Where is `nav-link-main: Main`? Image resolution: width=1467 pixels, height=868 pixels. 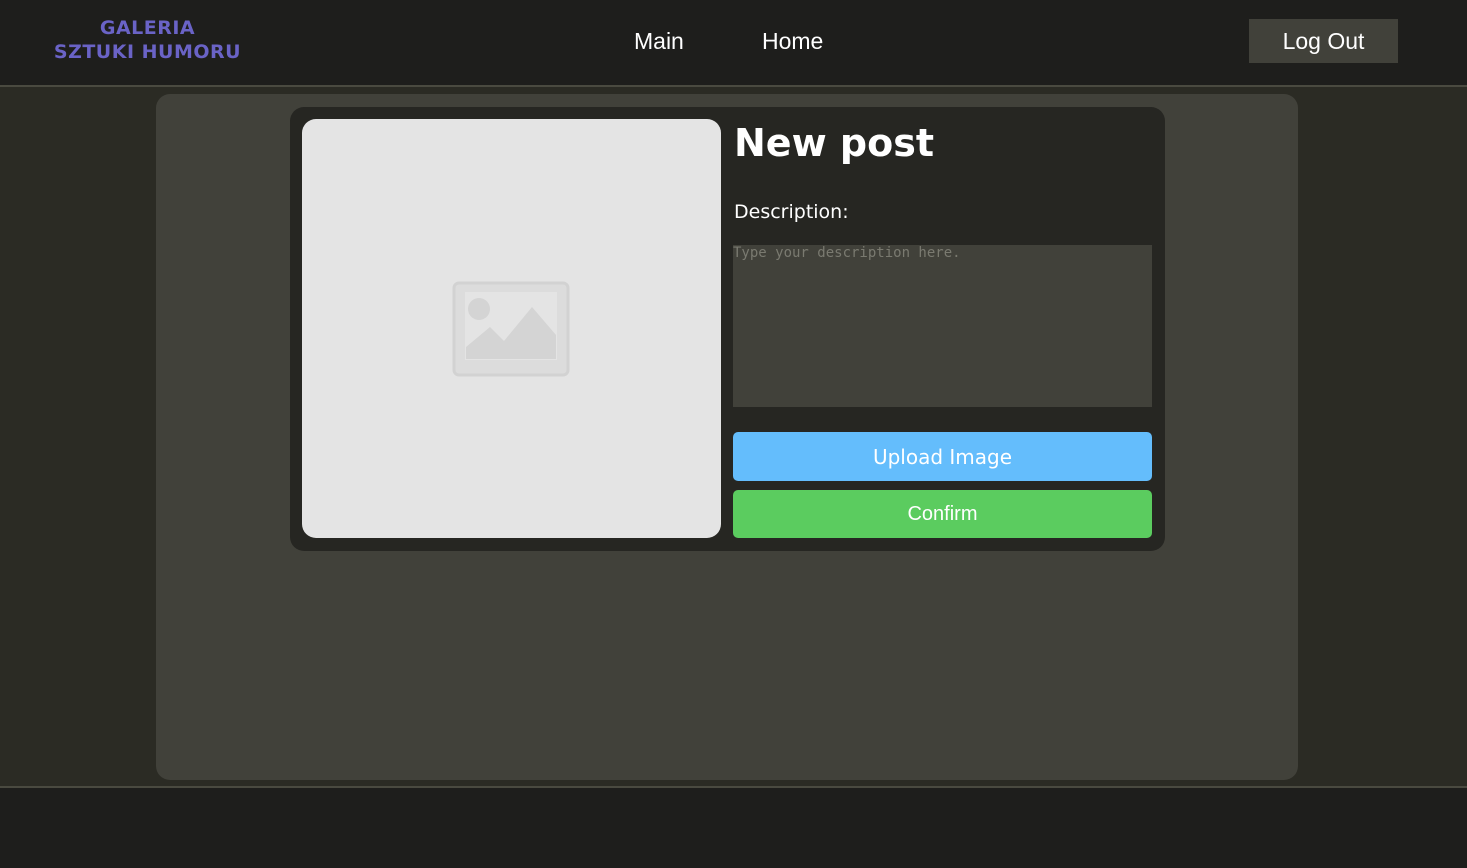
nav-link-main: Main is located at coordinates (659, 41).